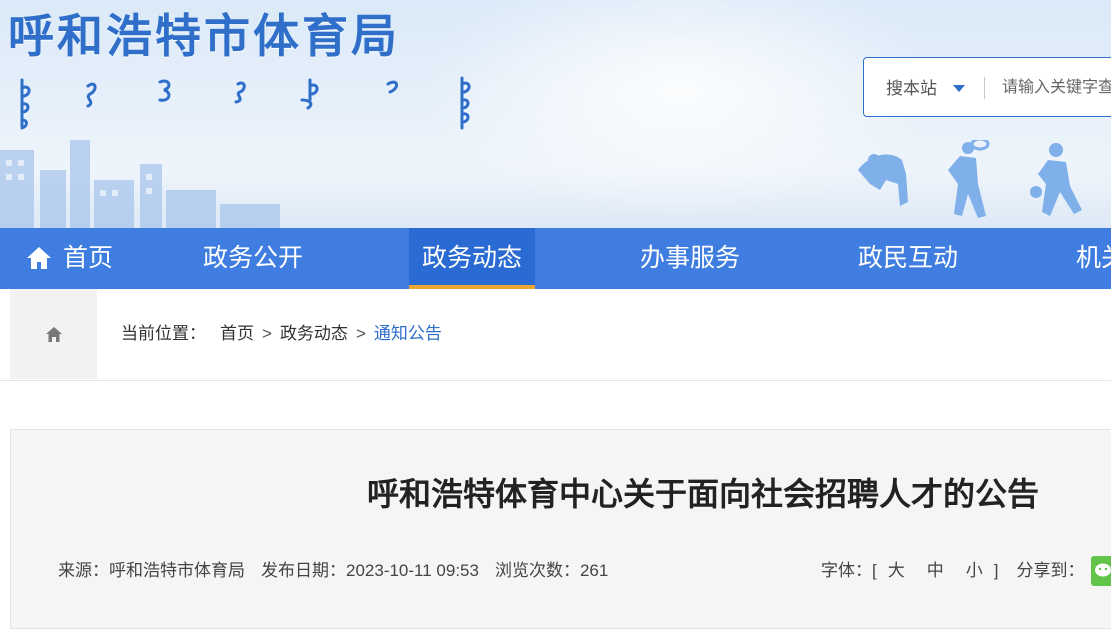 This screenshot has width=1111, height=629. I want to click on site-title: 呼和浩特市体育局, so click(204, 36).